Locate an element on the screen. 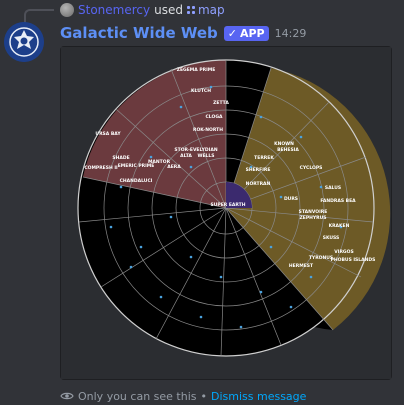 This screenshot has width=404, height=405. bot-name: Galactic Wide Web is located at coordinates (139, 33).